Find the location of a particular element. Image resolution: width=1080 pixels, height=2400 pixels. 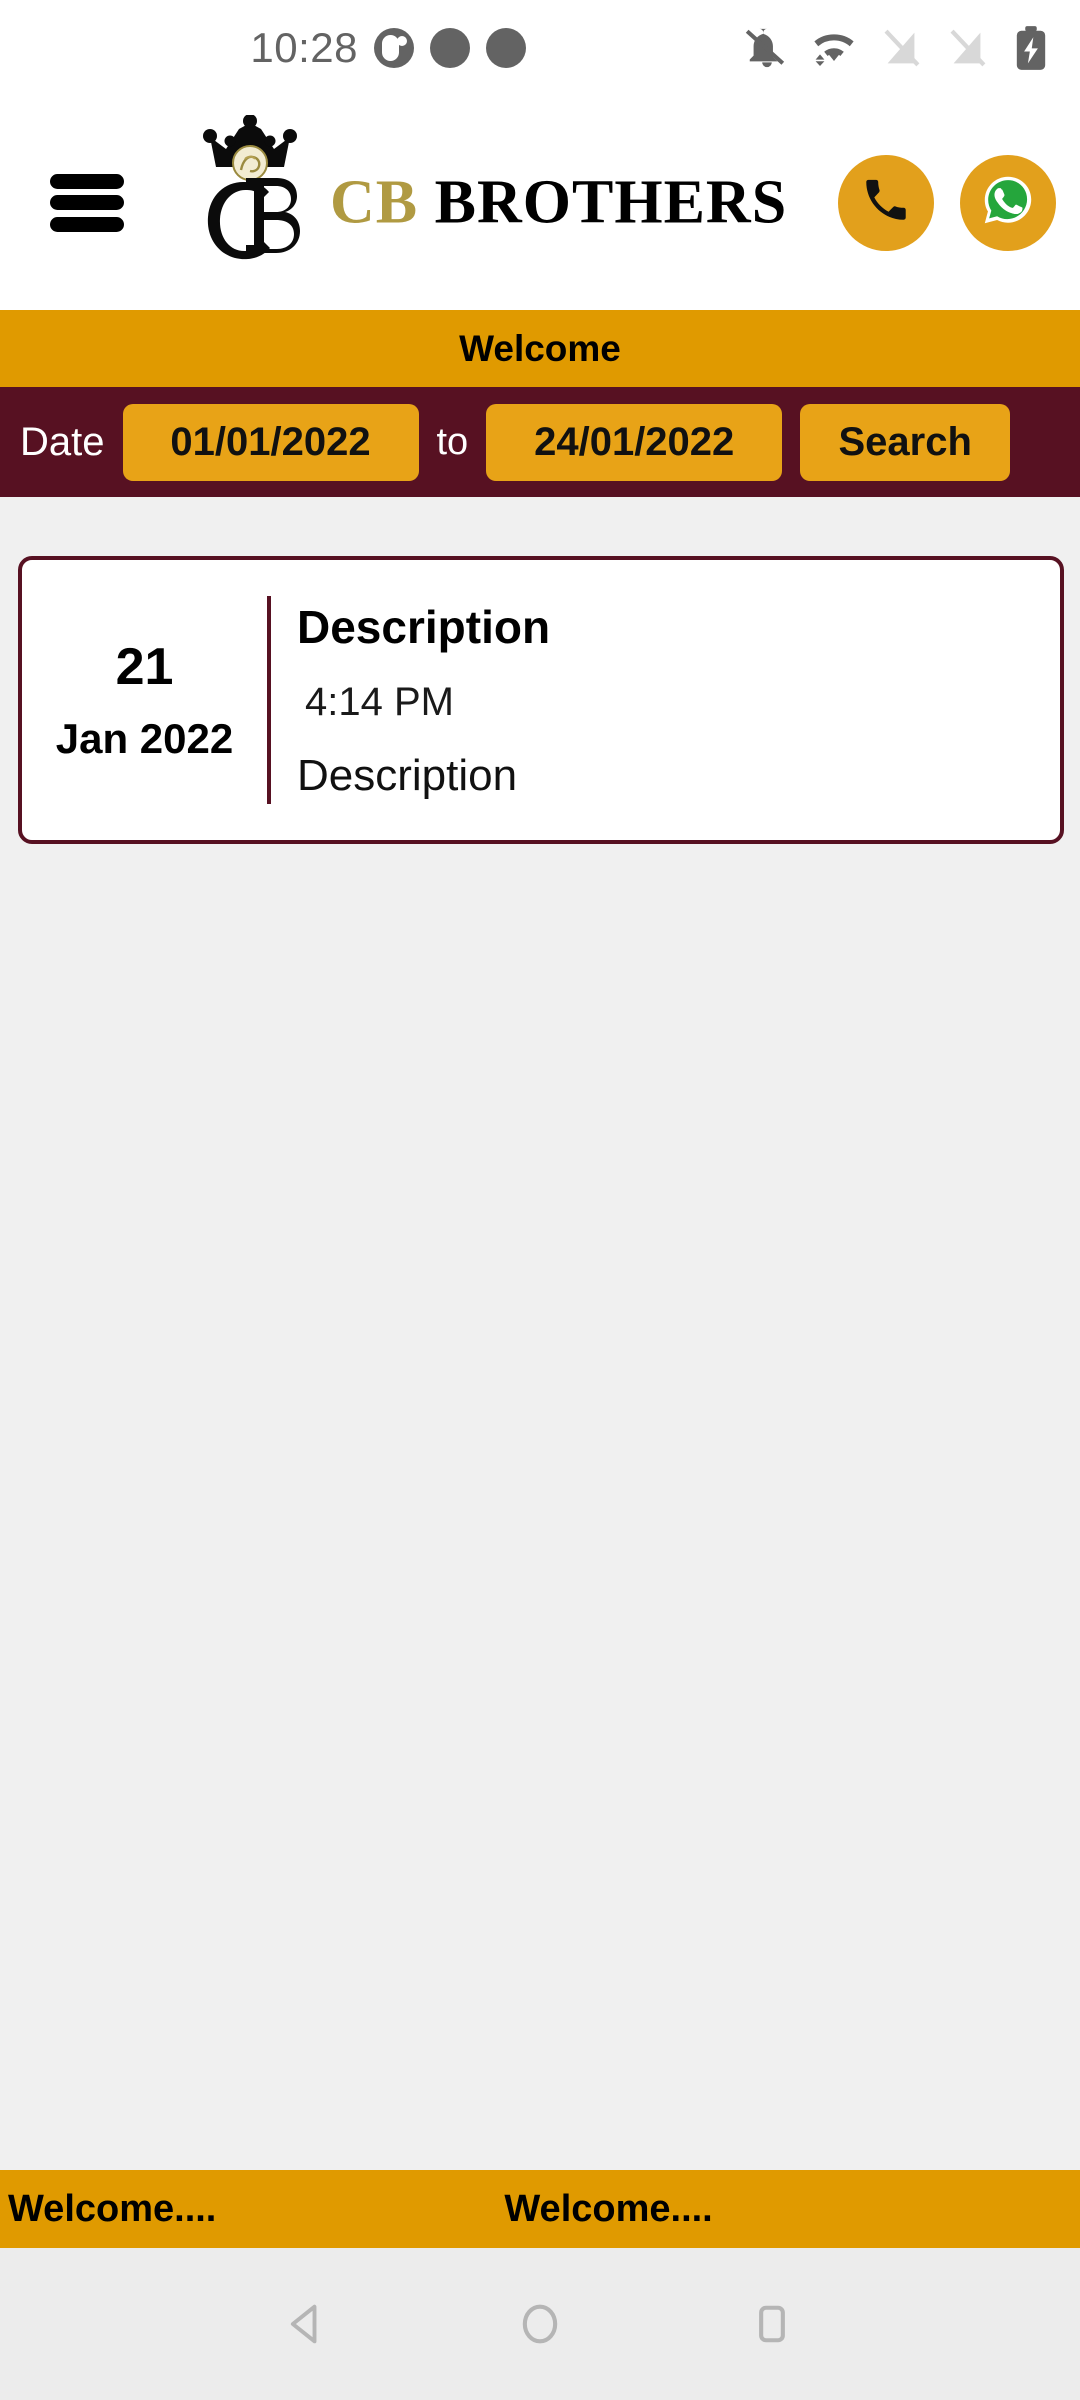

hamburger-menu-icon is located at coordinates (87, 202).